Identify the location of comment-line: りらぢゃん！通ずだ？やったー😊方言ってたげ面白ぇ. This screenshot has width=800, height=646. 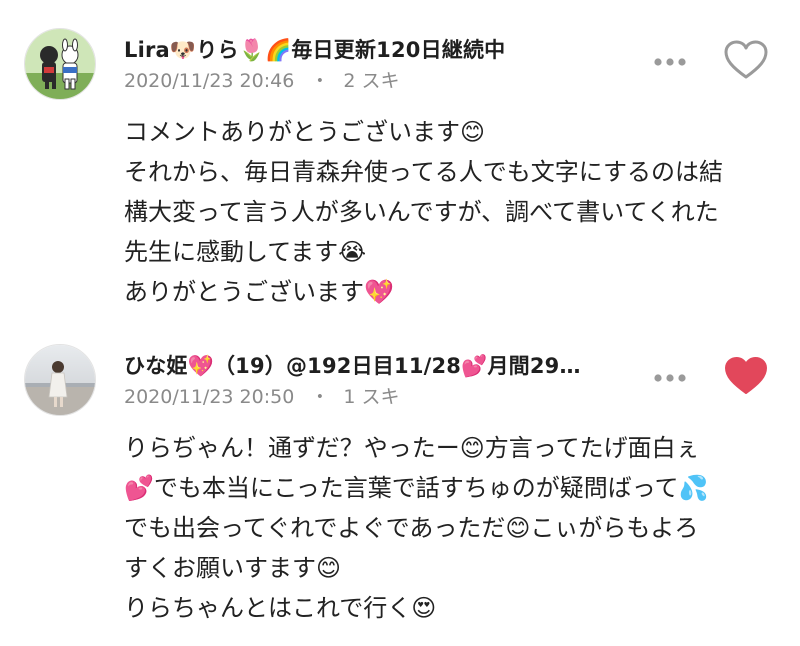
(412, 448).